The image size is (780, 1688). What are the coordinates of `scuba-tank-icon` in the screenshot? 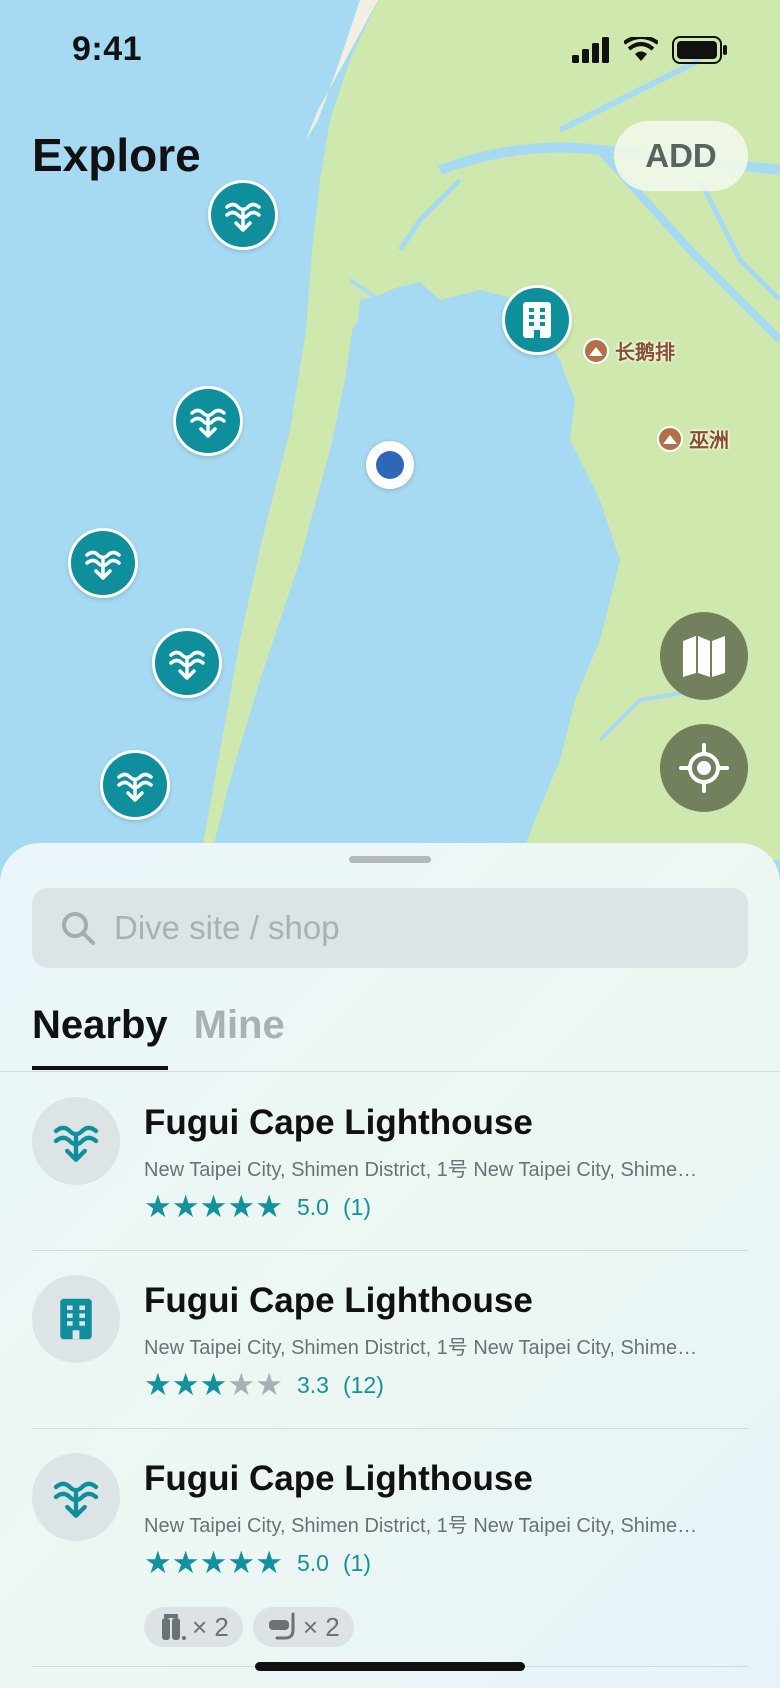 It's located at (174, 1627).